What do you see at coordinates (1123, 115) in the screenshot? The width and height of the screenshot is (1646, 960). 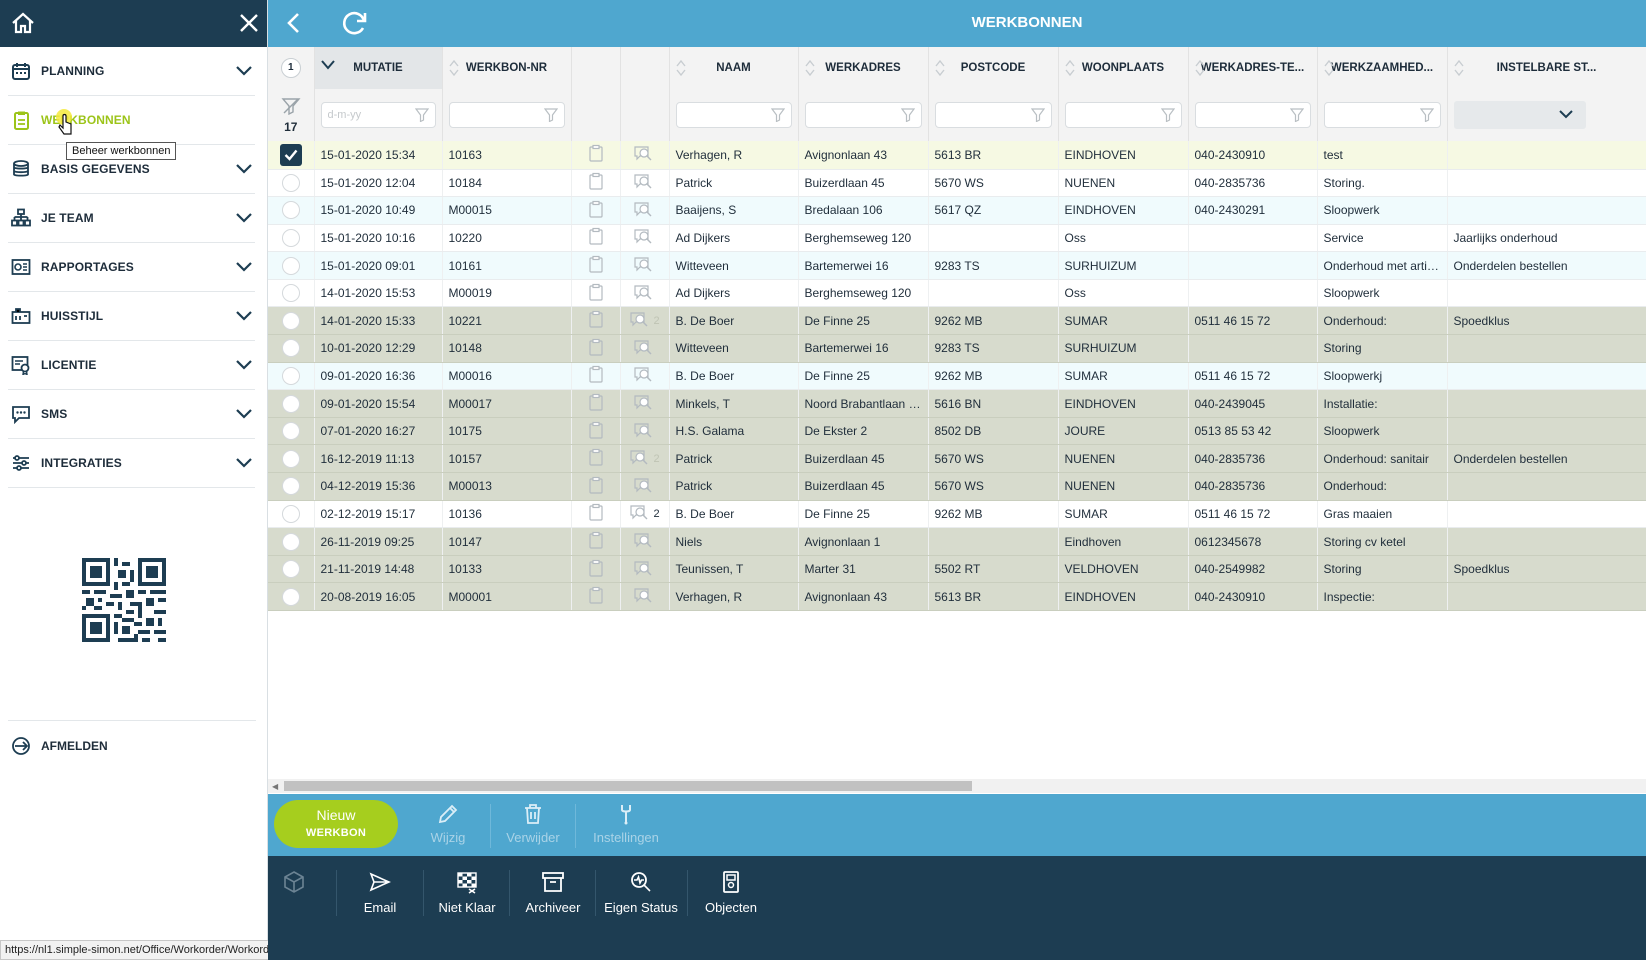 I see `woonplaats-filter-input` at bounding box center [1123, 115].